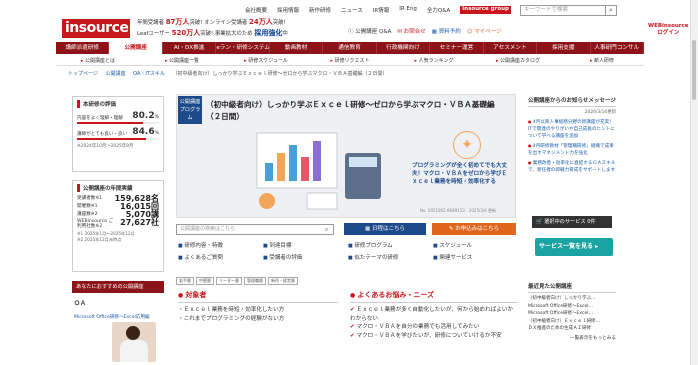  I want to click on course-search-input: 公開講座の検索はこちら, so click(255, 229).